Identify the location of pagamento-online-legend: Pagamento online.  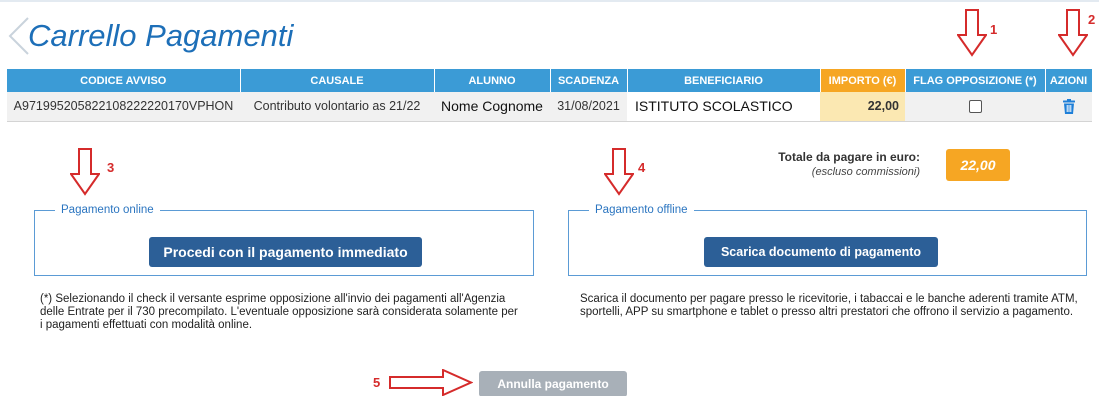
(107, 210).